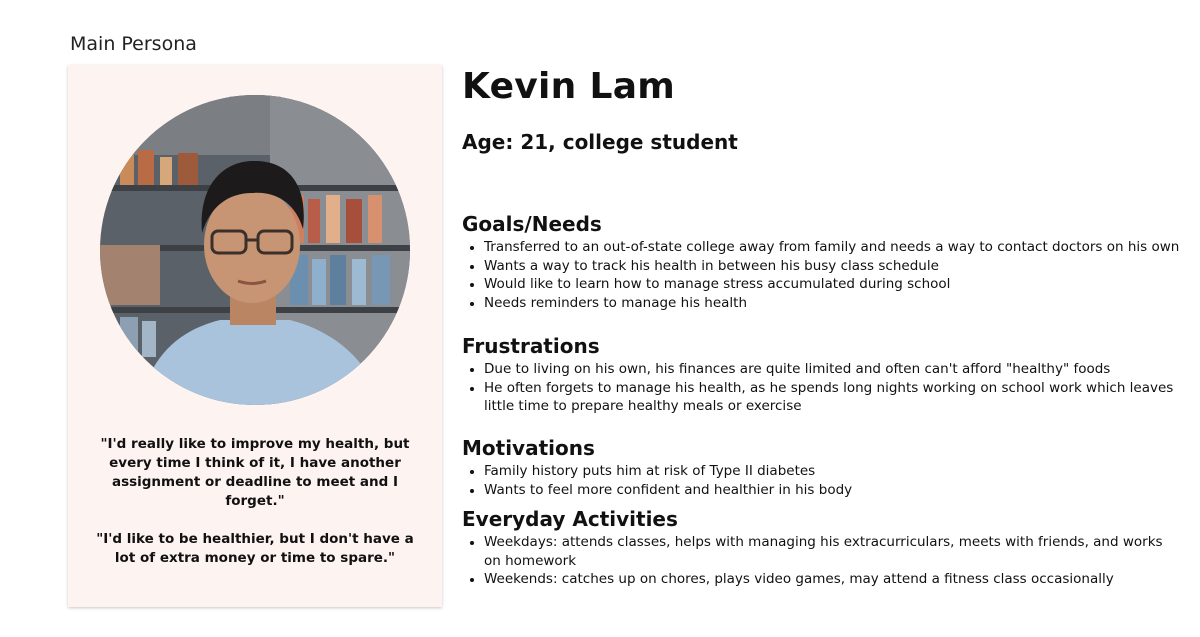 This screenshot has width=1200, height=637. Describe the element at coordinates (255, 250) in the screenshot. I see `persona-photo` at that location.